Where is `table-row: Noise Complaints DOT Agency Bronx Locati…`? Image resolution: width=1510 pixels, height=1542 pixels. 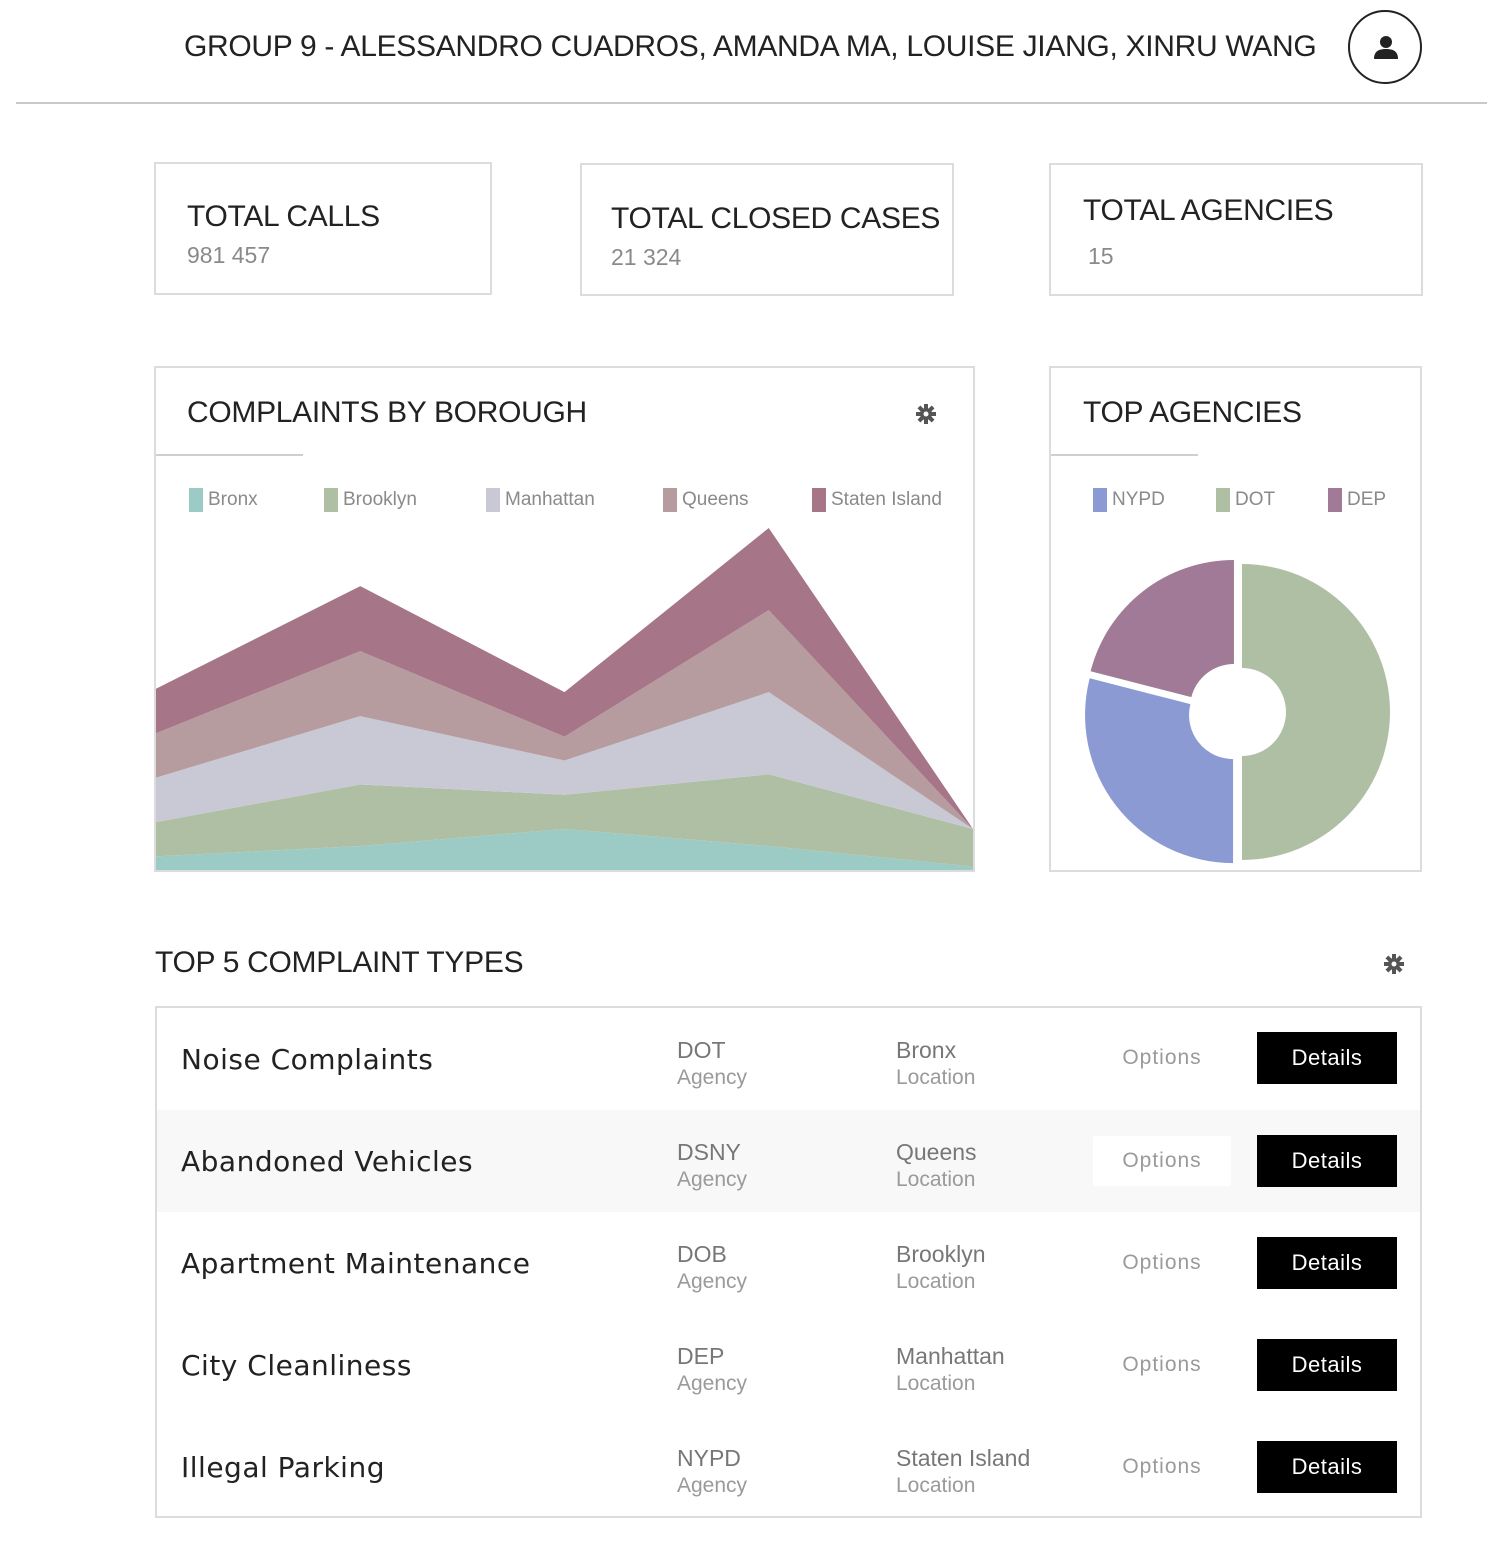 table-row: Noise Complaints DOT Agency Bronx Locati… is located at coordinates (788, 1059).